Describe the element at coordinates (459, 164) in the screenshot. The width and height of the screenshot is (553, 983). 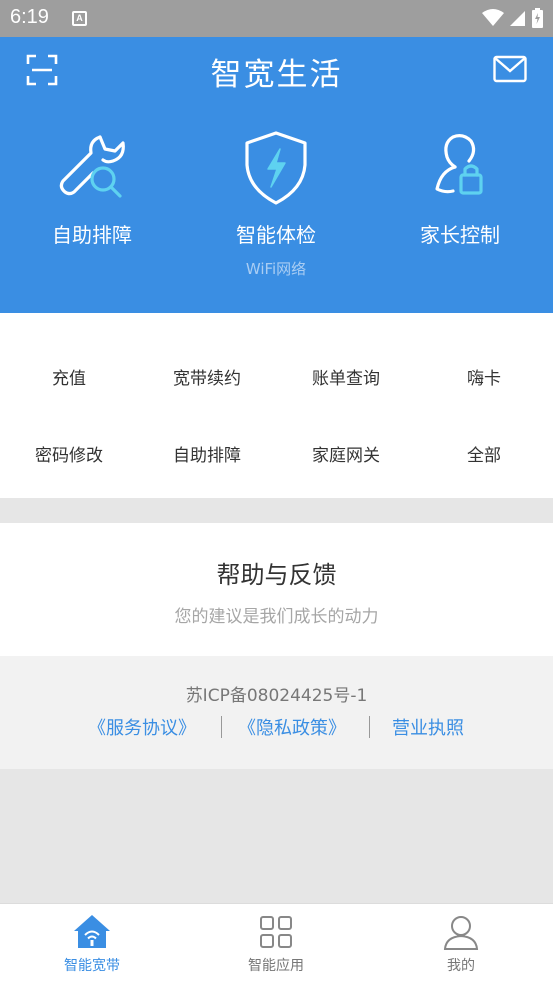
I see `user-lock-icon` at that location.